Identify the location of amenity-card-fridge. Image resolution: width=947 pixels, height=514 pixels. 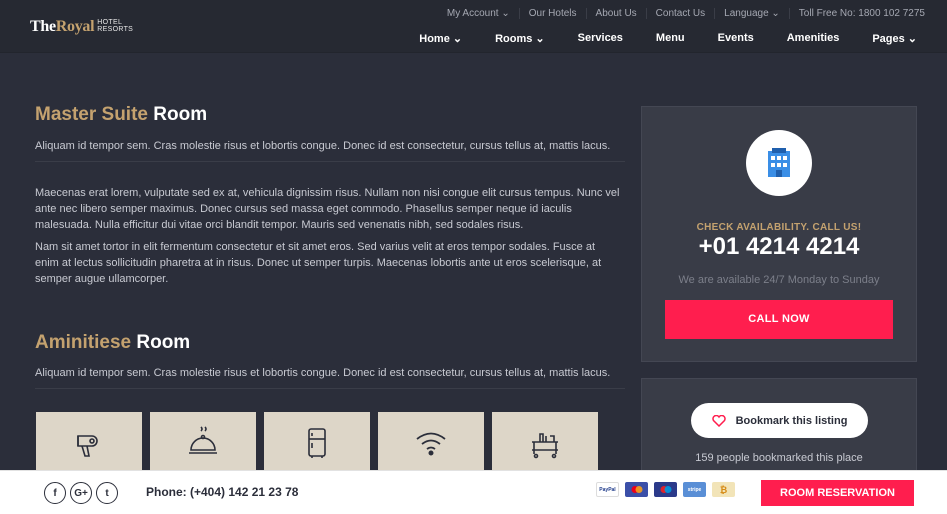
(317, 443).